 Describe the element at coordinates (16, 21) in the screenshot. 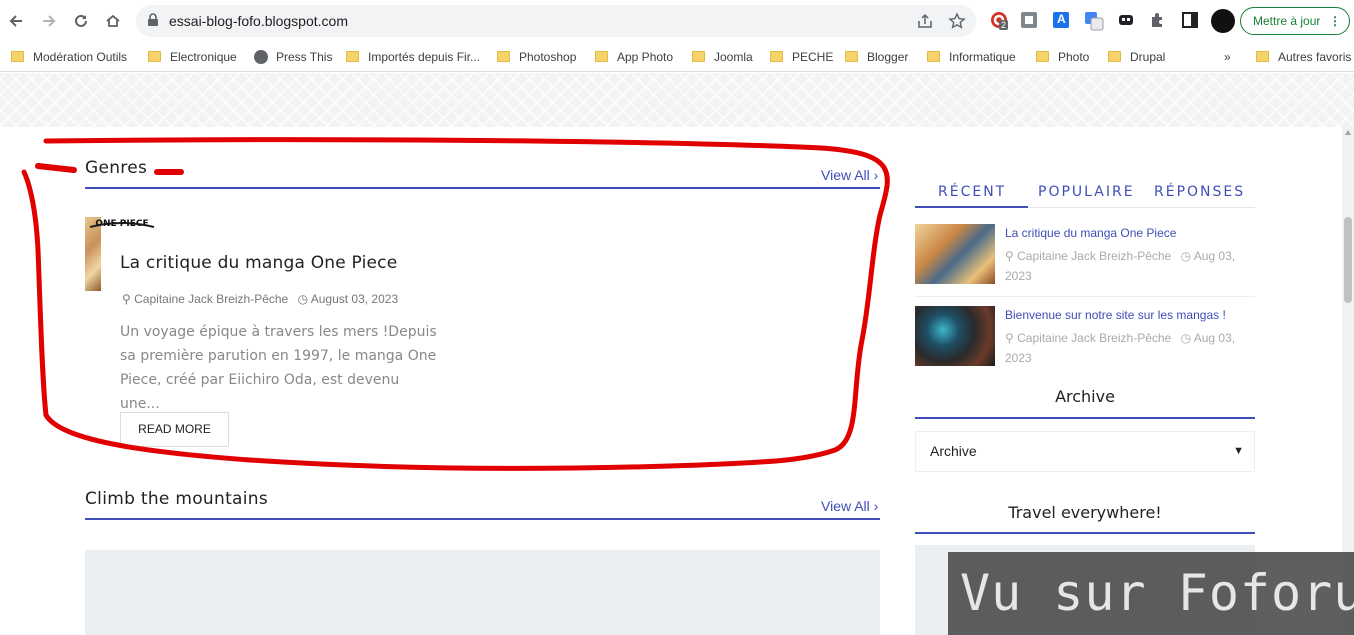

I see `back-icon` at that location.